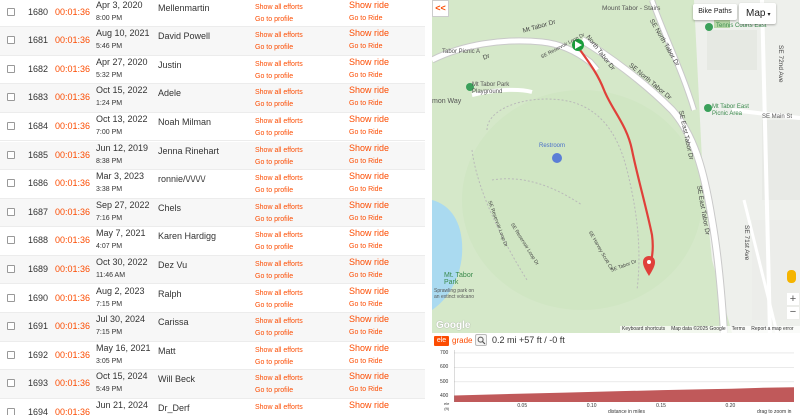 This screenshot has height=415, width=800. What do you see at coordinates (624, 376) in the screenshot?
I see `elevation-chart` at bounding box center [624, 376].